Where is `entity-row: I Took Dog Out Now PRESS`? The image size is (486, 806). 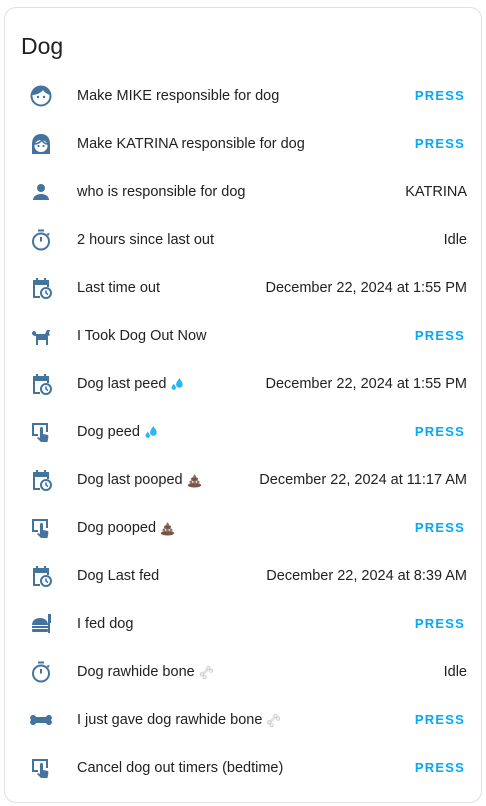 entity-row: I Took Dog Out Now PRESS is located at coordinates (244, 336).